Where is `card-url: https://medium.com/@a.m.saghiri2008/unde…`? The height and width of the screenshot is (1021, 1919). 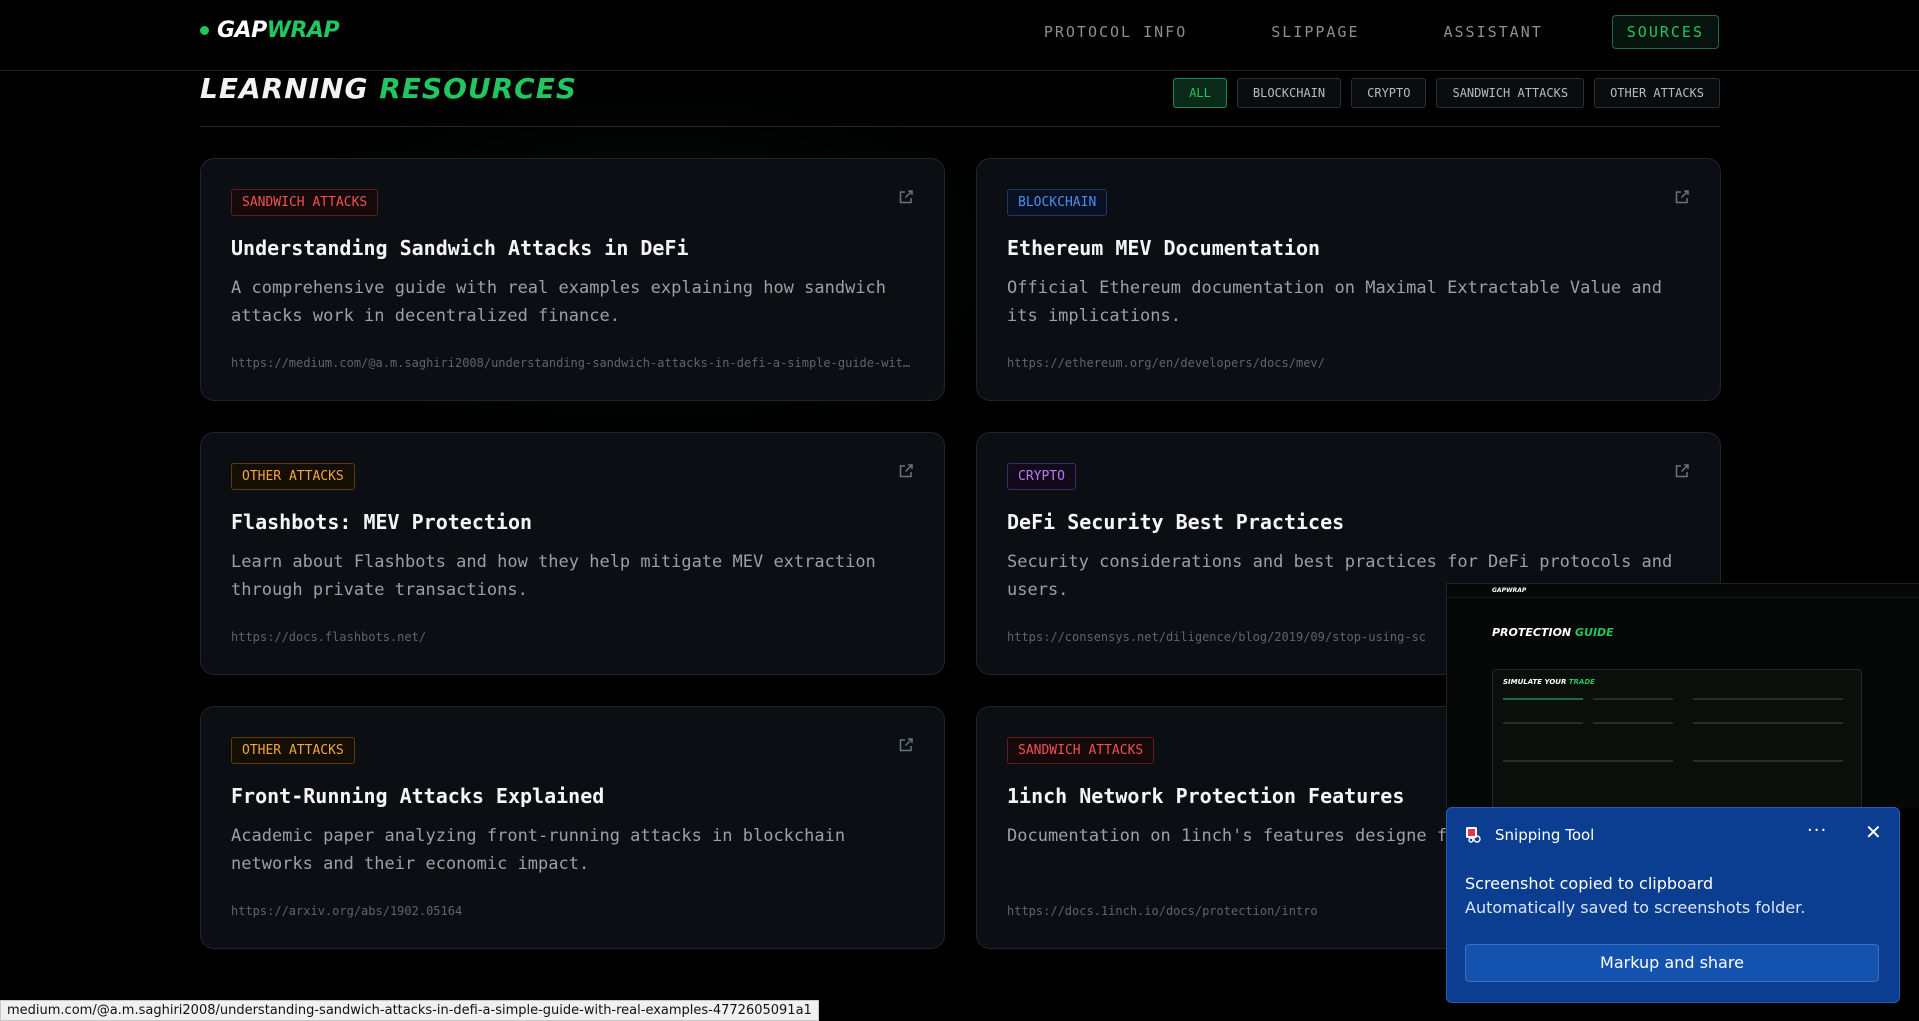
card-url: https://medium.com/@a.m.saghiri2008/unde… is located at coordinates (573, 363).